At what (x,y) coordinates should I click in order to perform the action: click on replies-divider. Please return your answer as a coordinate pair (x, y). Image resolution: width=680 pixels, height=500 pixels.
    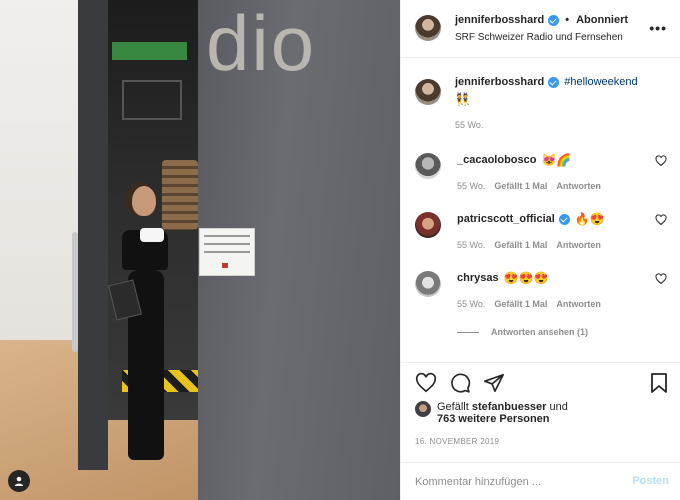
    Looking at the image, I should click on (468, 332).